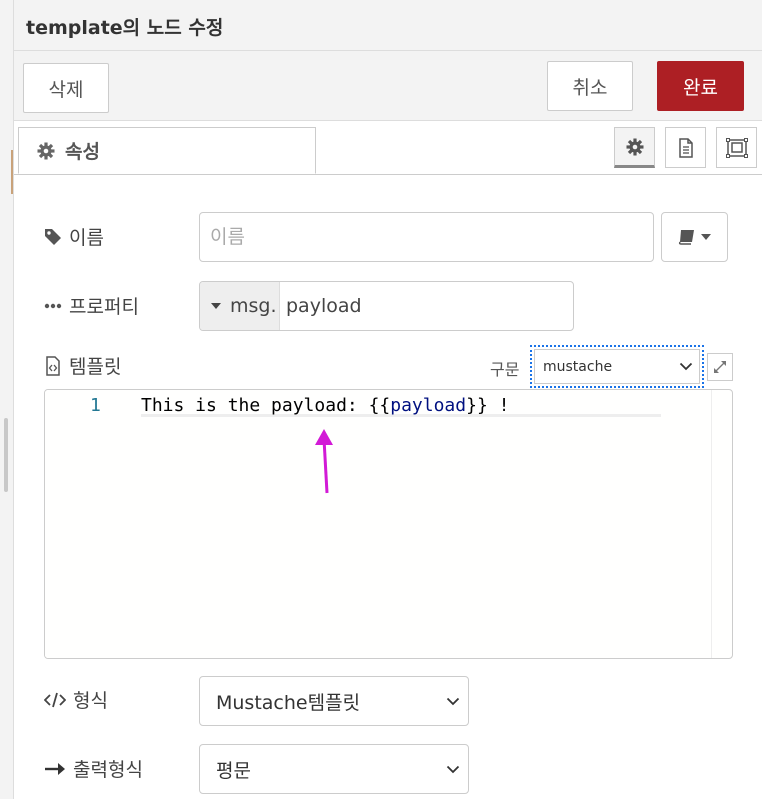 The width and height of the screenshot is (762, 799). I want to click on format-select: Mustache템플릿, so click(334, 701).